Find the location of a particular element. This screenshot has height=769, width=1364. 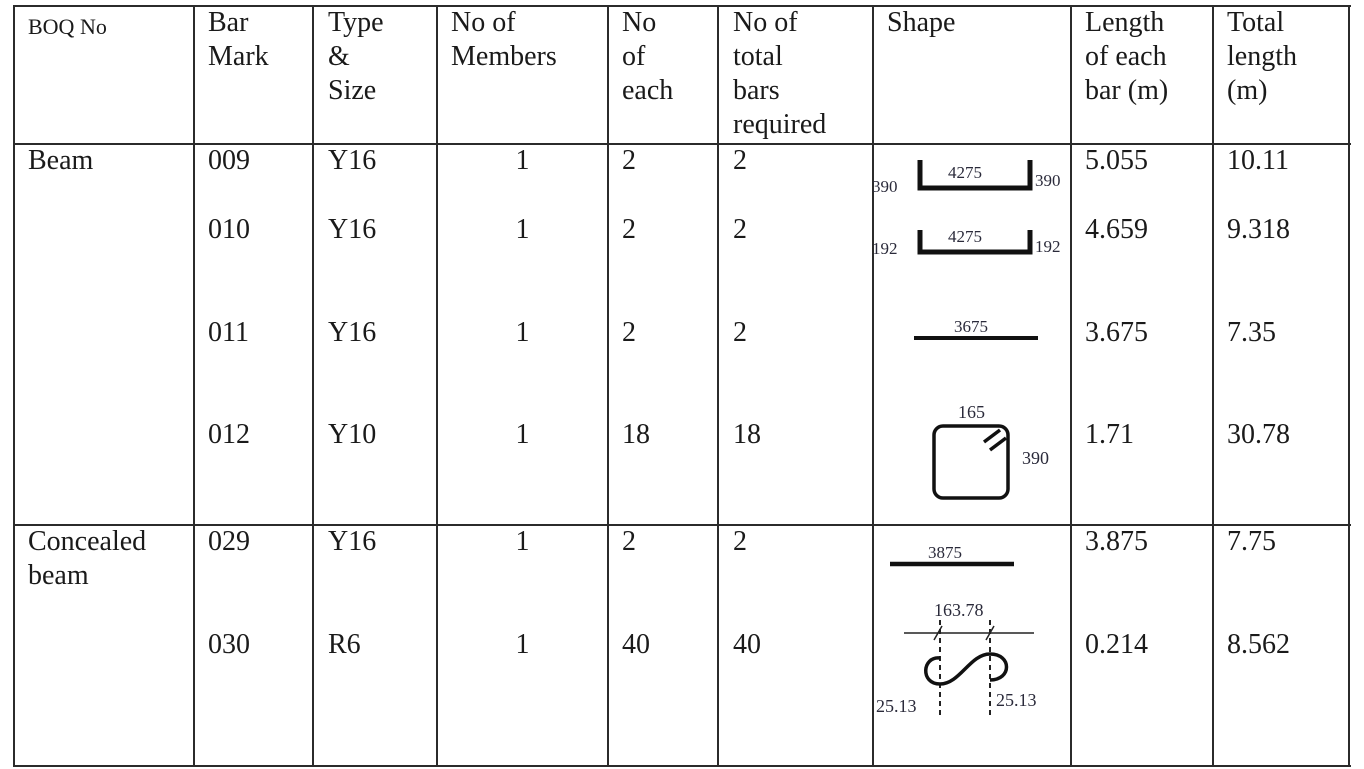

dim-right: 25.13 is located at coordinates (1016, 700).